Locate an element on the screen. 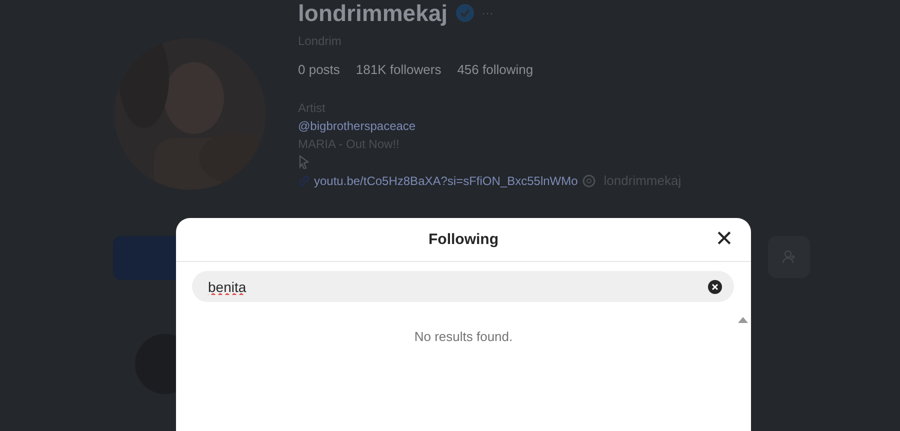 The width and height of the screenshot is (900, 431). profile-stat: 0 posts is located at coordinates (319, 69).